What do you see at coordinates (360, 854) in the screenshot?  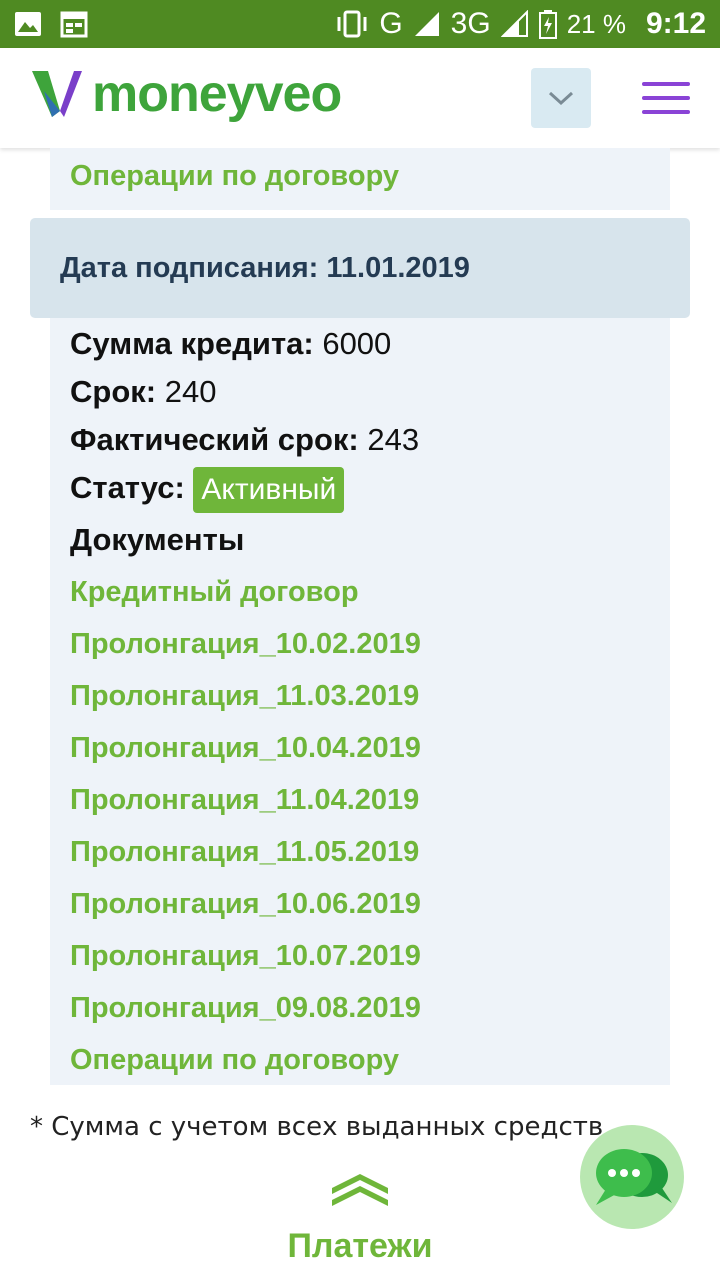 I see `document-link: Пролонгация_11.05.2019` at bounding box center [360, 854].